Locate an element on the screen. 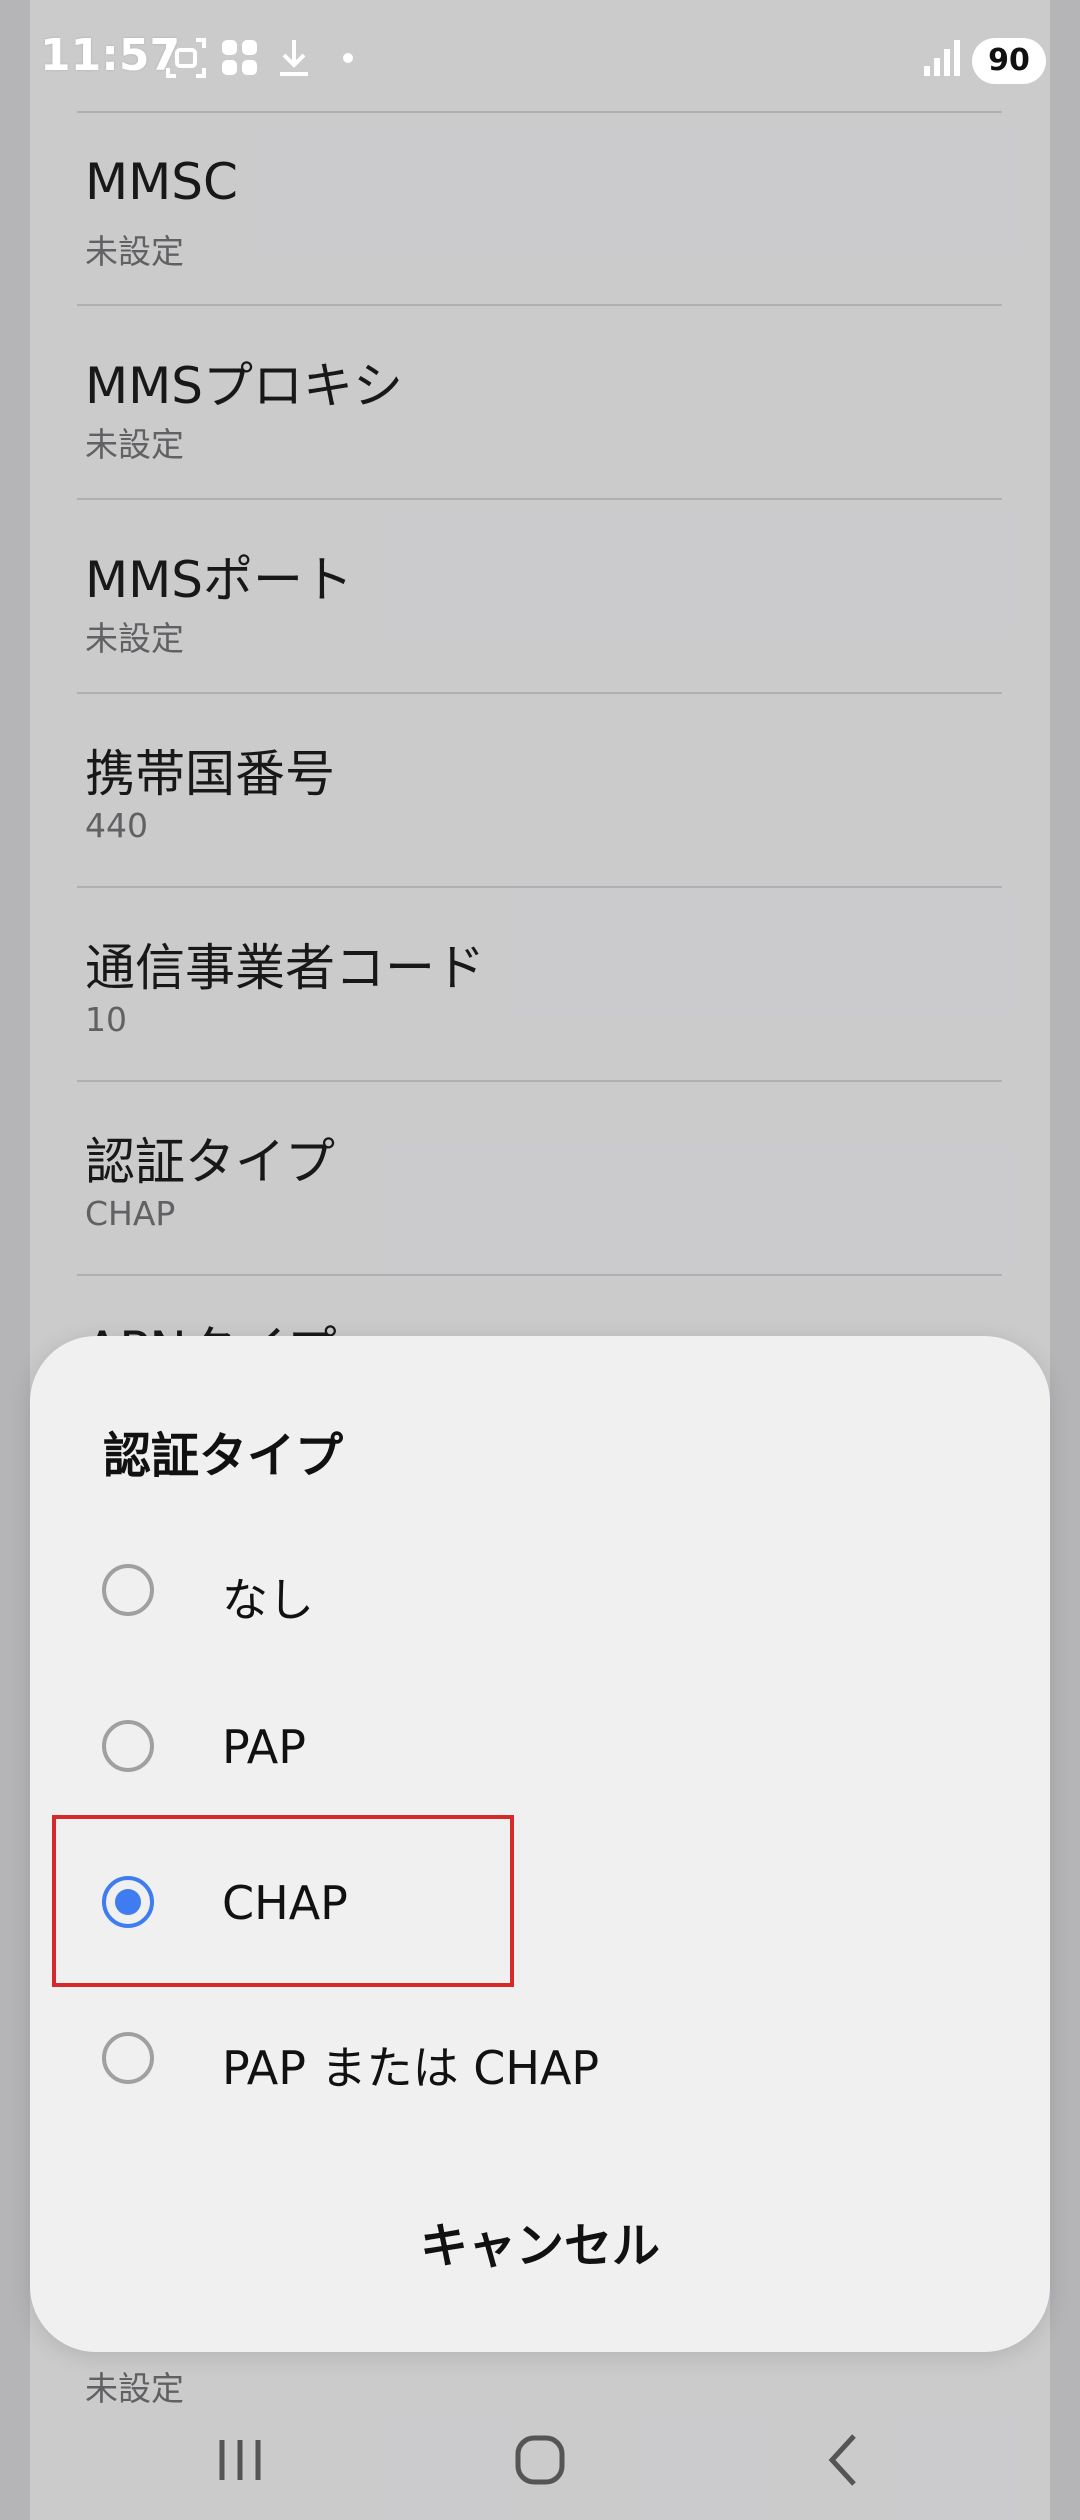  status-time: 11:57 is located at coordinates (110, 55).